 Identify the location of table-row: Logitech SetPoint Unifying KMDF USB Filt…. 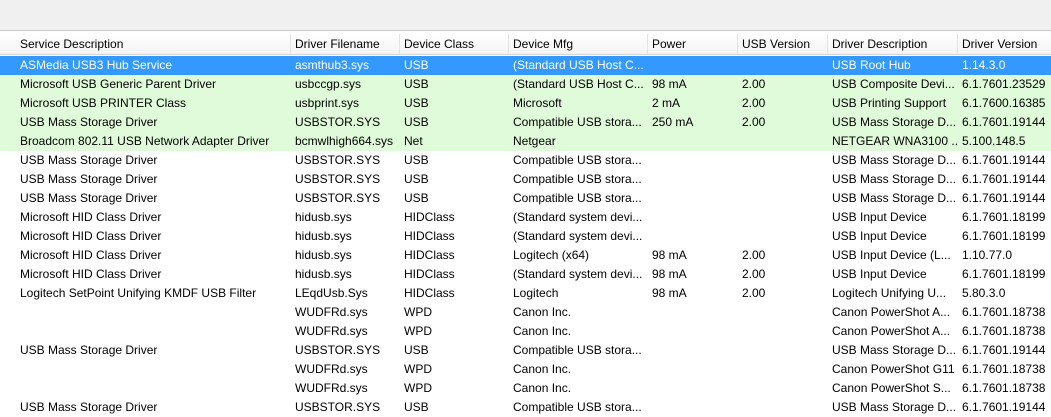
(525, 293).